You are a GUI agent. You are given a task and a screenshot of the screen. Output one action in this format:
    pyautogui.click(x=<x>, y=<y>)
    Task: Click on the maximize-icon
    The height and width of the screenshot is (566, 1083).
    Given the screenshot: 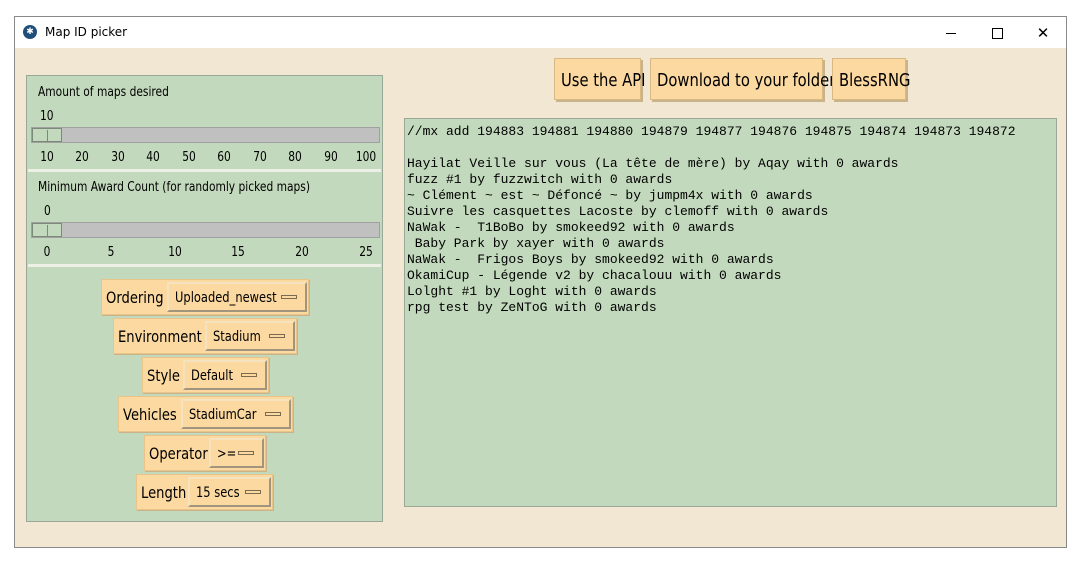 What is the action you would take?
    pyautogui.click(x=997, y=33)
    